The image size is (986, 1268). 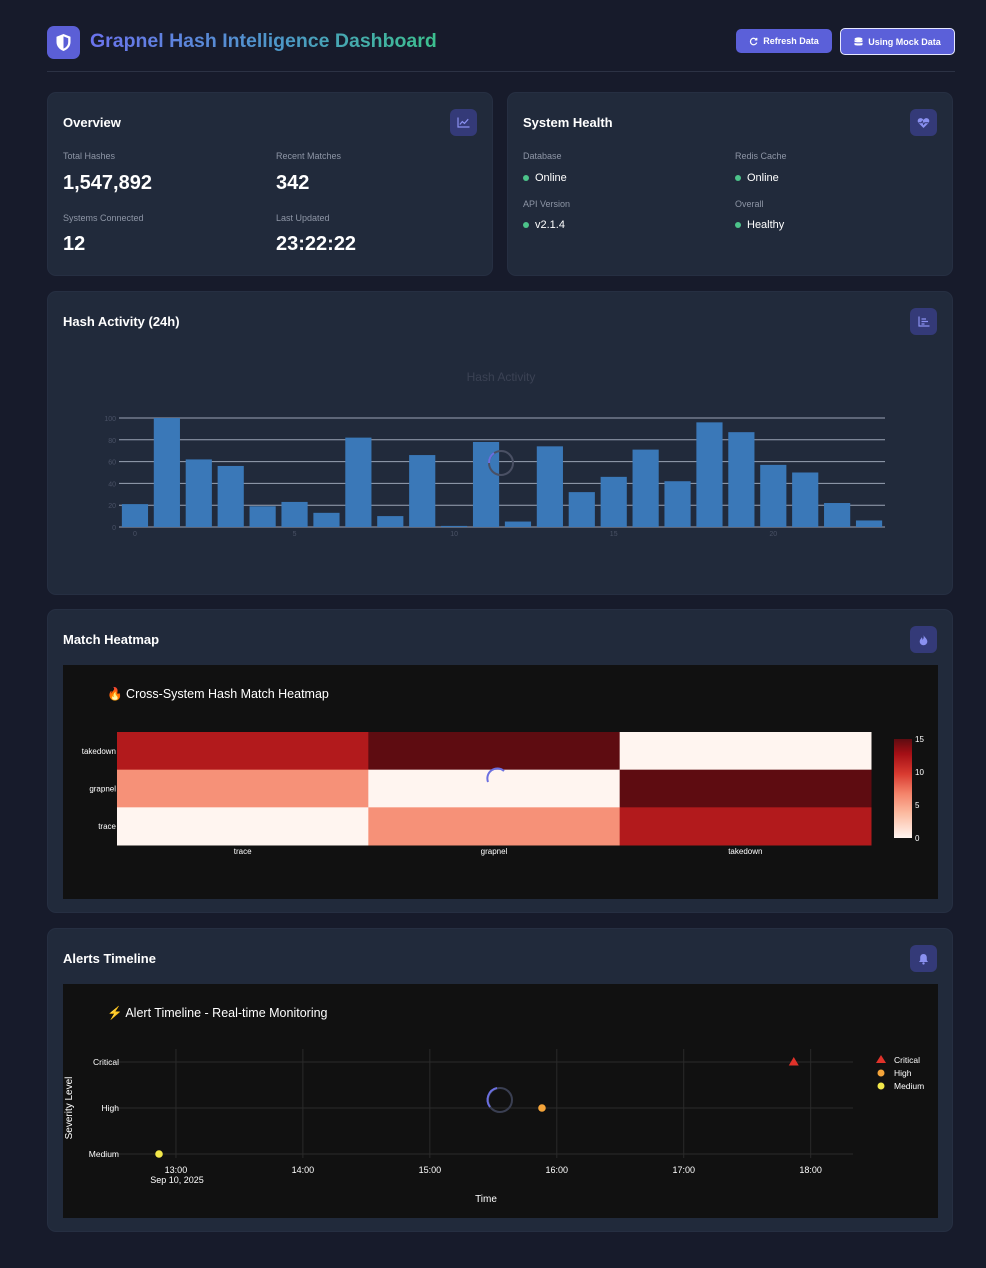 What do you see at coordinates (923, 958) in the screenshot?
I see `bell-icon` at bounding box center [923, 958].